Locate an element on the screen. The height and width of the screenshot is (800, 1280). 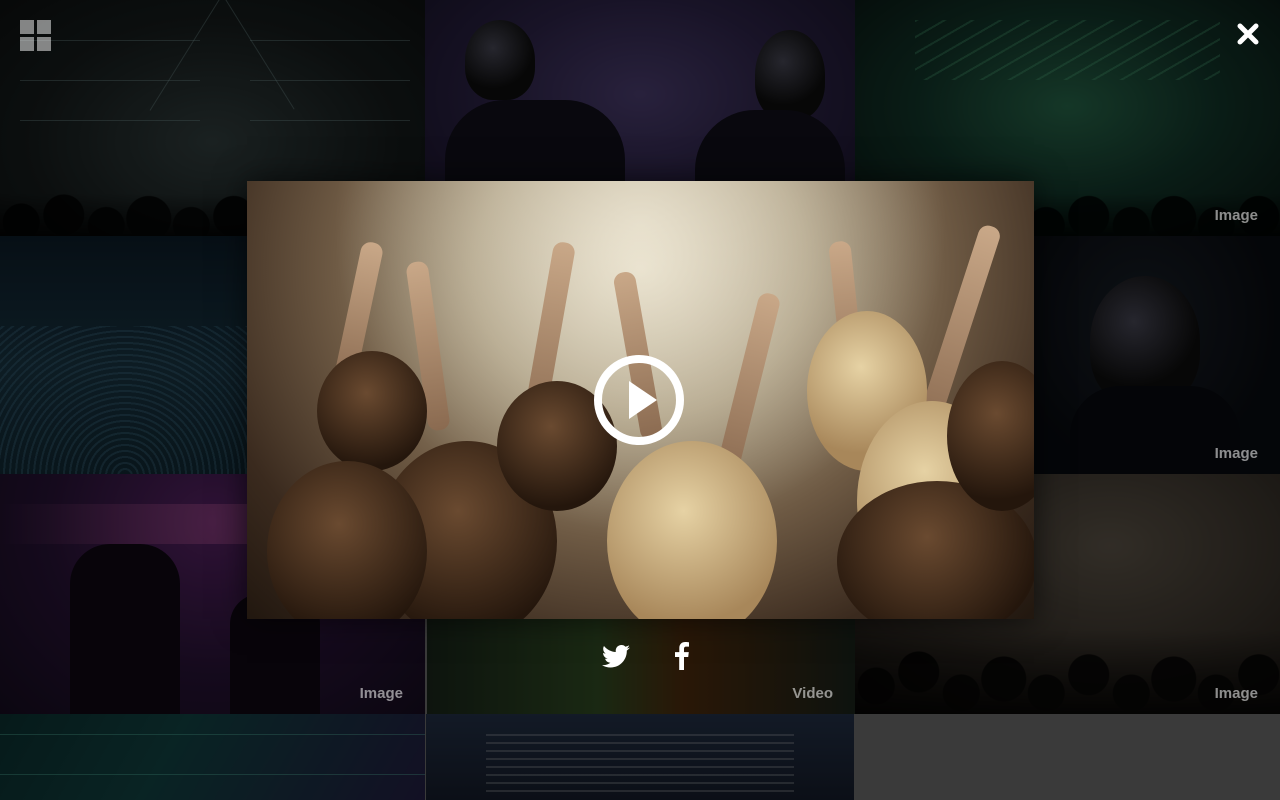
gallery-tile-helmet-portrait: Image is located at coordinates (1155, 355).